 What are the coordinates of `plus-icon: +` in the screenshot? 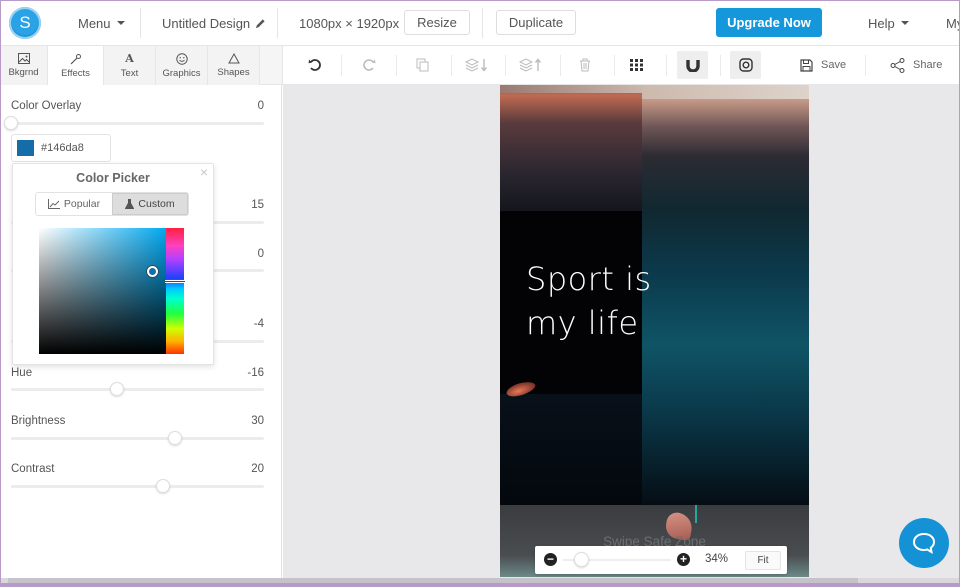 It's located at (683, 559).